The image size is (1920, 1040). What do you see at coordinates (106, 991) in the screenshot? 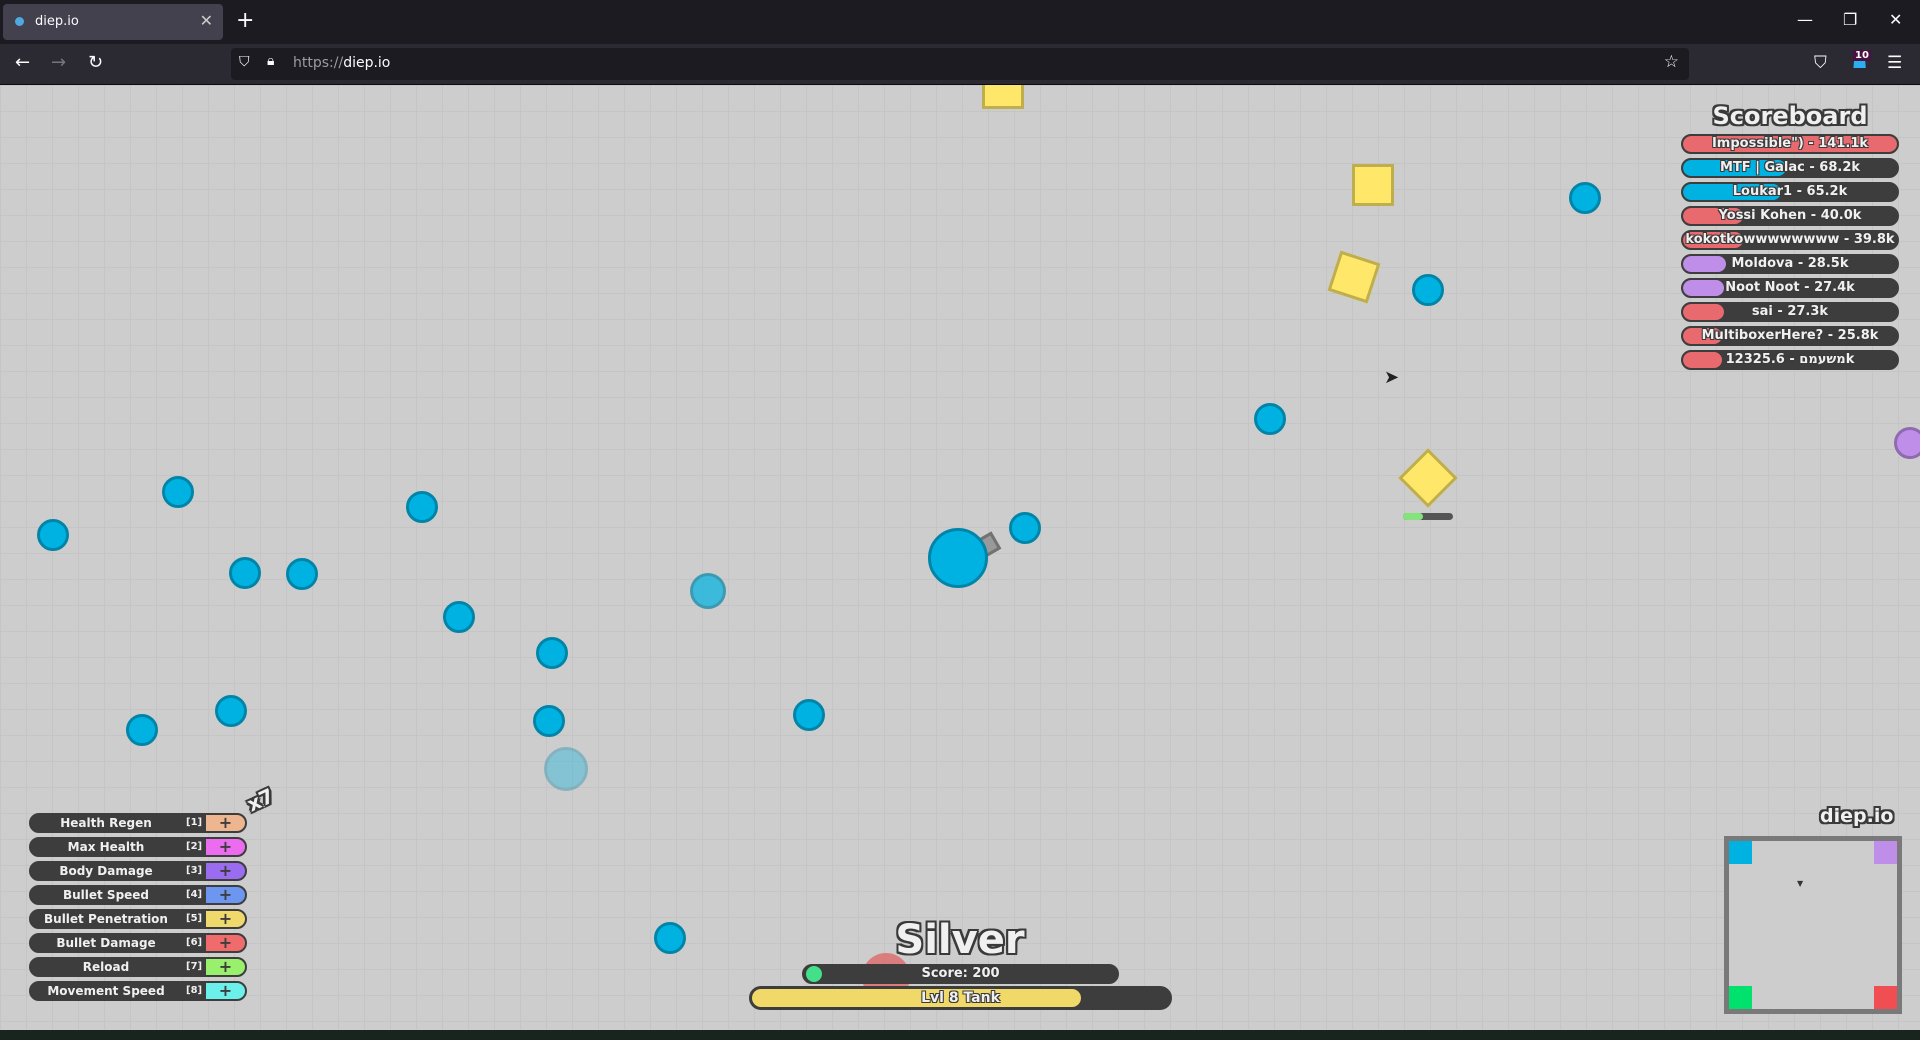
I see `upgrade-name: Movement Speed` at bounding box center [106, 991].